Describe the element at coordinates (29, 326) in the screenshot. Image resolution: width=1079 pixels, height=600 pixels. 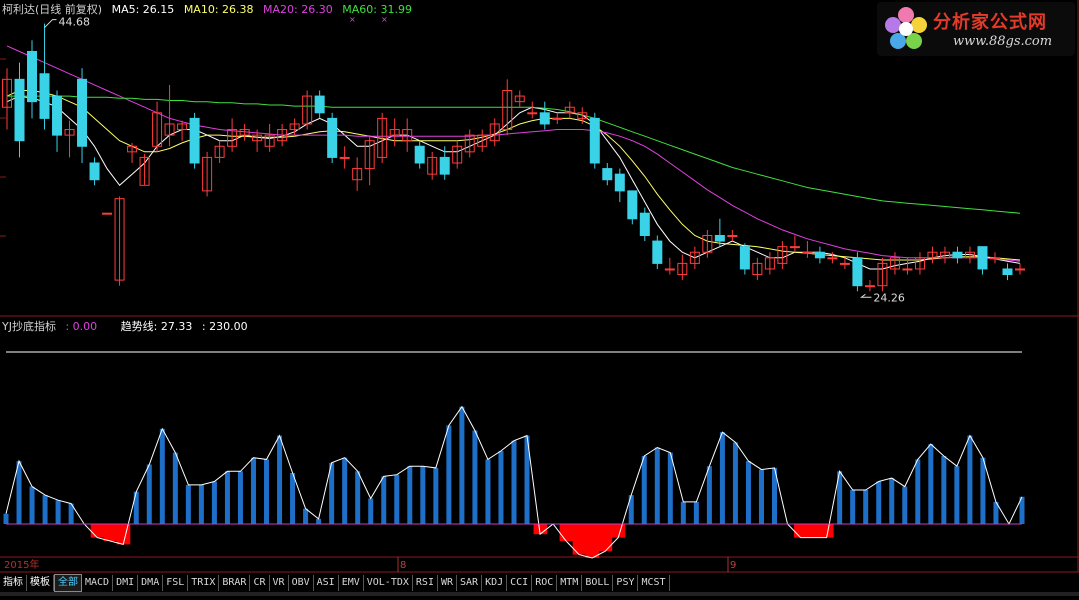
I see `indicator-name: YJ抄底指标` at that location.